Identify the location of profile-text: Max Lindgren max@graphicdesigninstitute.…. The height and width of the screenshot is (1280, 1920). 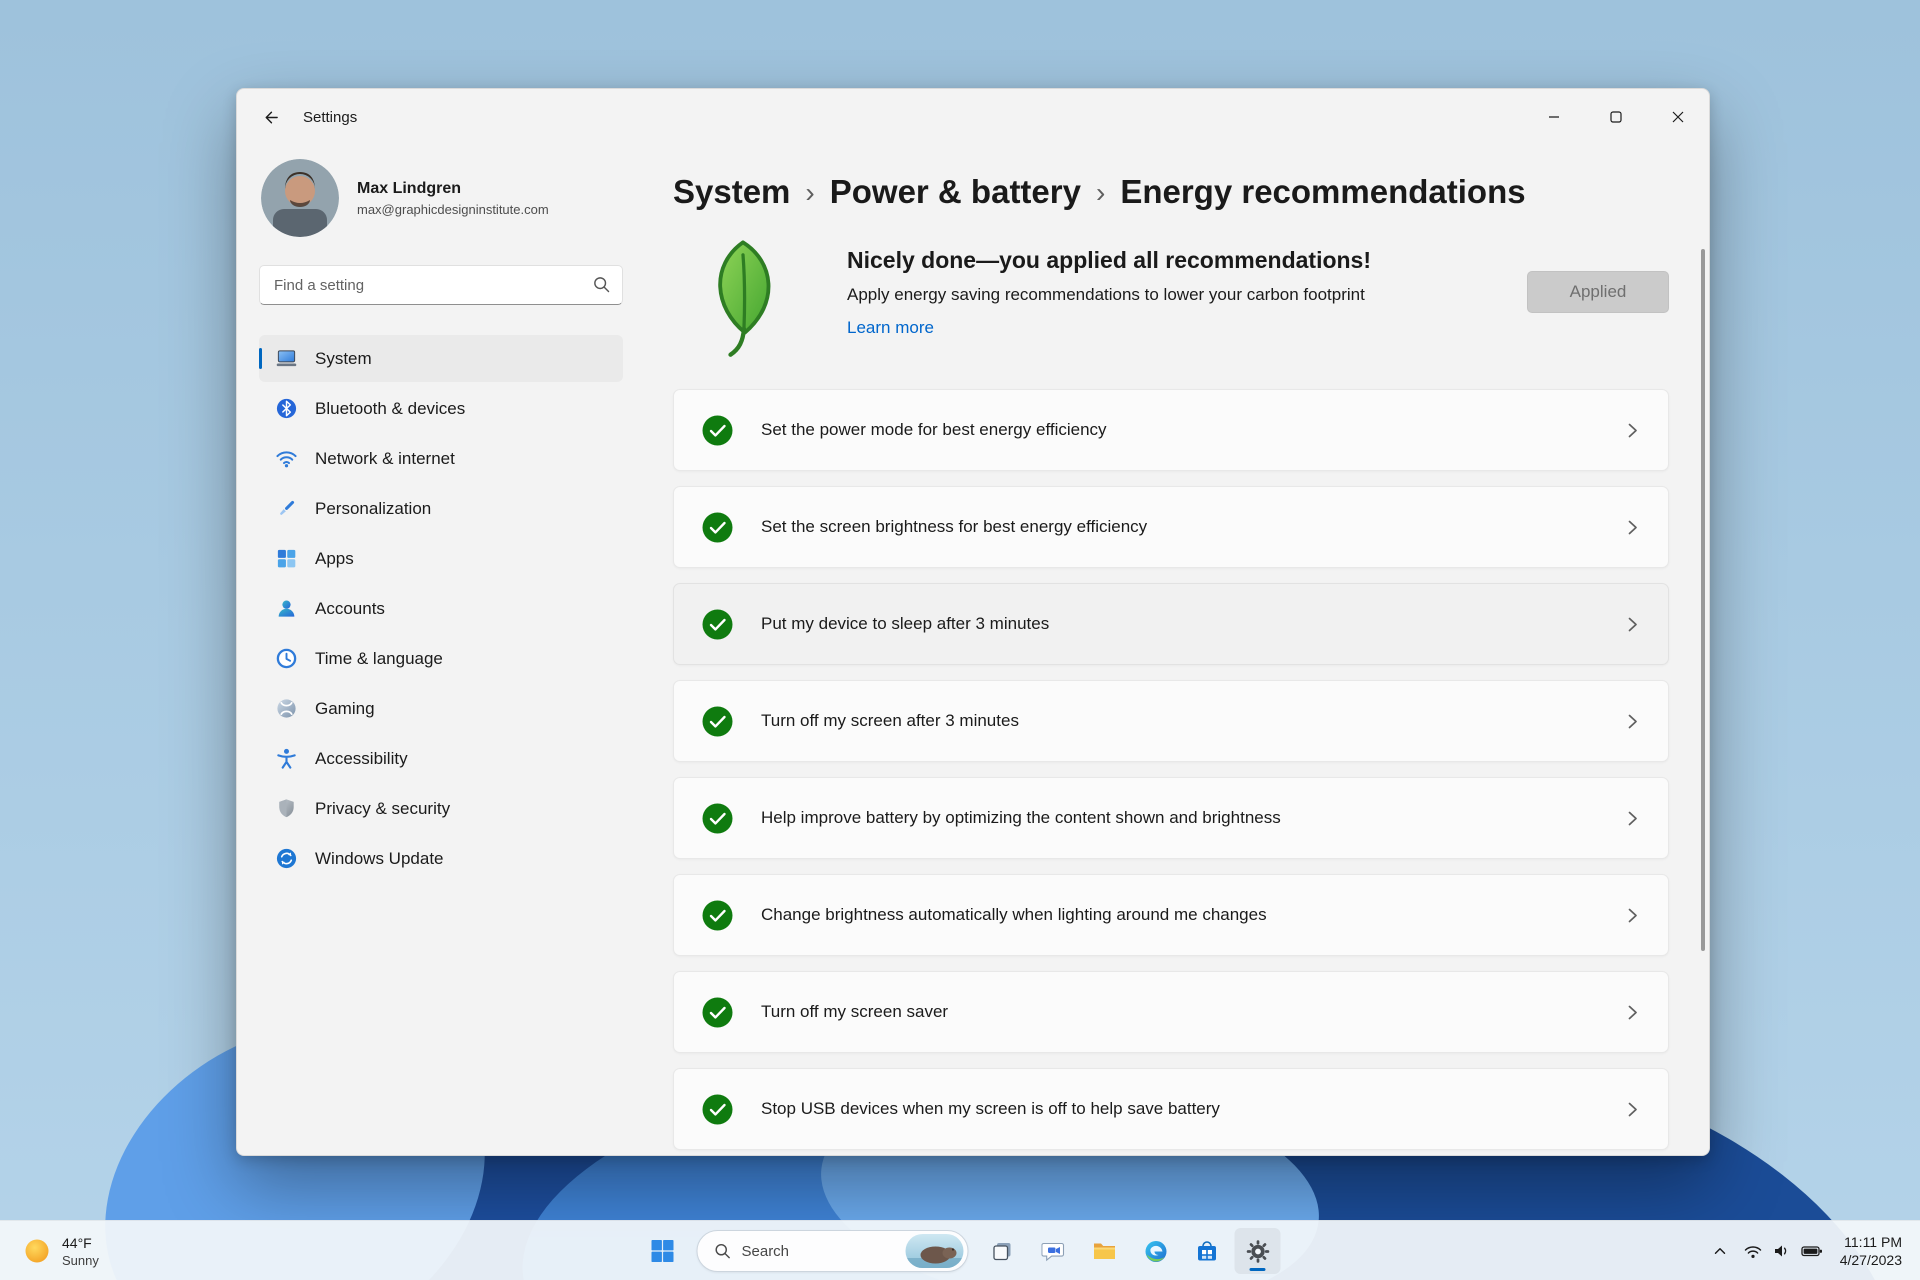
(453, 198).